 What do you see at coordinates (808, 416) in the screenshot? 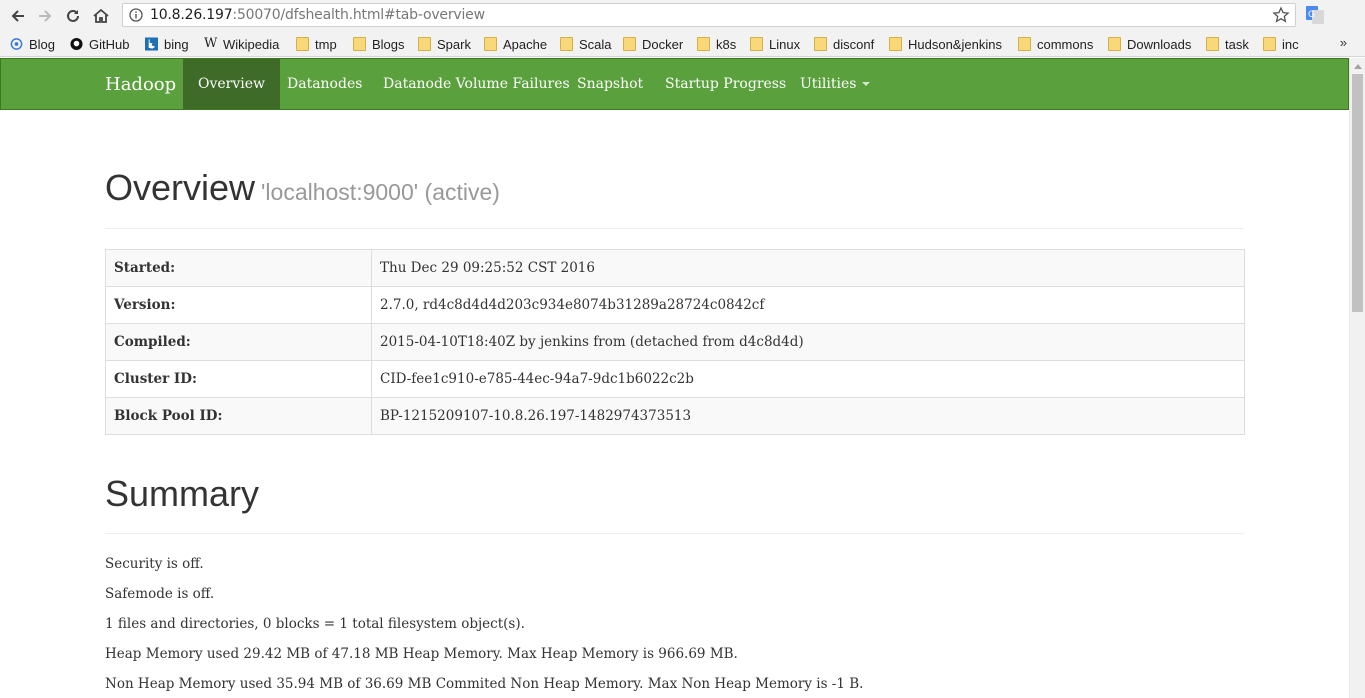
I see `row-value: BP-1215209107-10.8.26.197-1482974373513` at bounding box center [808, 416].